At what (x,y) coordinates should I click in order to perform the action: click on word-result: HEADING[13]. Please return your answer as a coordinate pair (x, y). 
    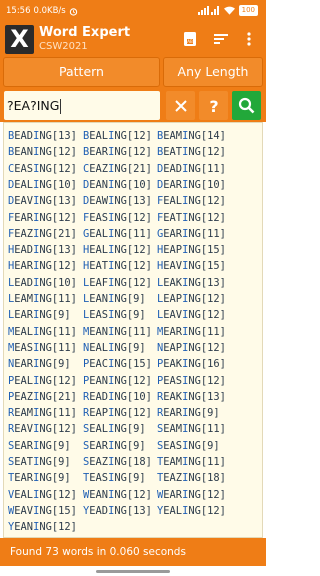
    Looking at the image, I should click on (42, 250).